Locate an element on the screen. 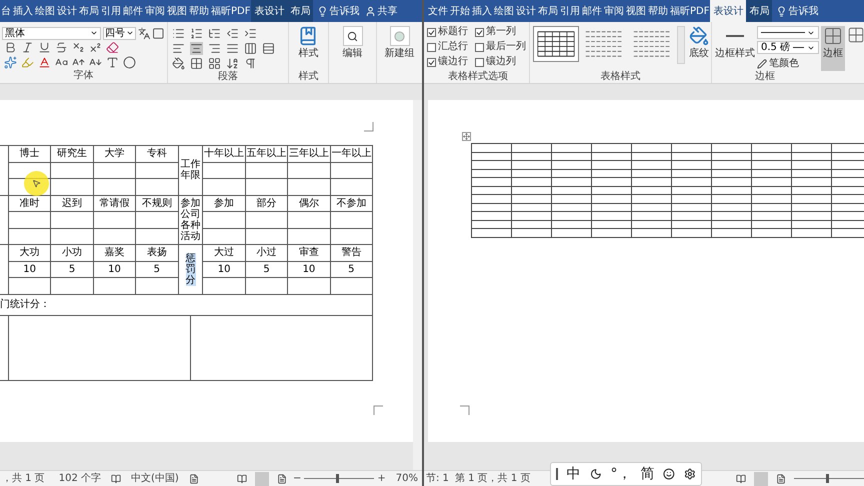  input-mode-toggle: 中 is located at coordinates (573, 474).